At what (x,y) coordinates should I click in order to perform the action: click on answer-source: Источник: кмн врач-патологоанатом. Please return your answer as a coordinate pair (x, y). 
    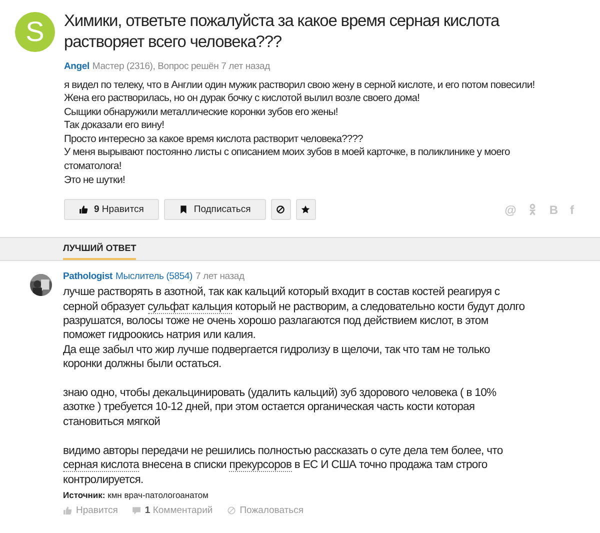
    Looking at the image, I should click on (136, 495).